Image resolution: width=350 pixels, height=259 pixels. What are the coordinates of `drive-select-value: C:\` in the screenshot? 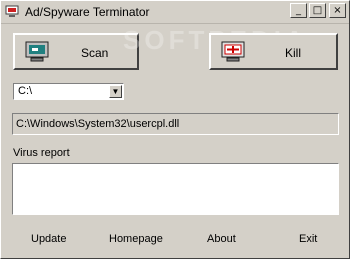 It's located at (25, 91).